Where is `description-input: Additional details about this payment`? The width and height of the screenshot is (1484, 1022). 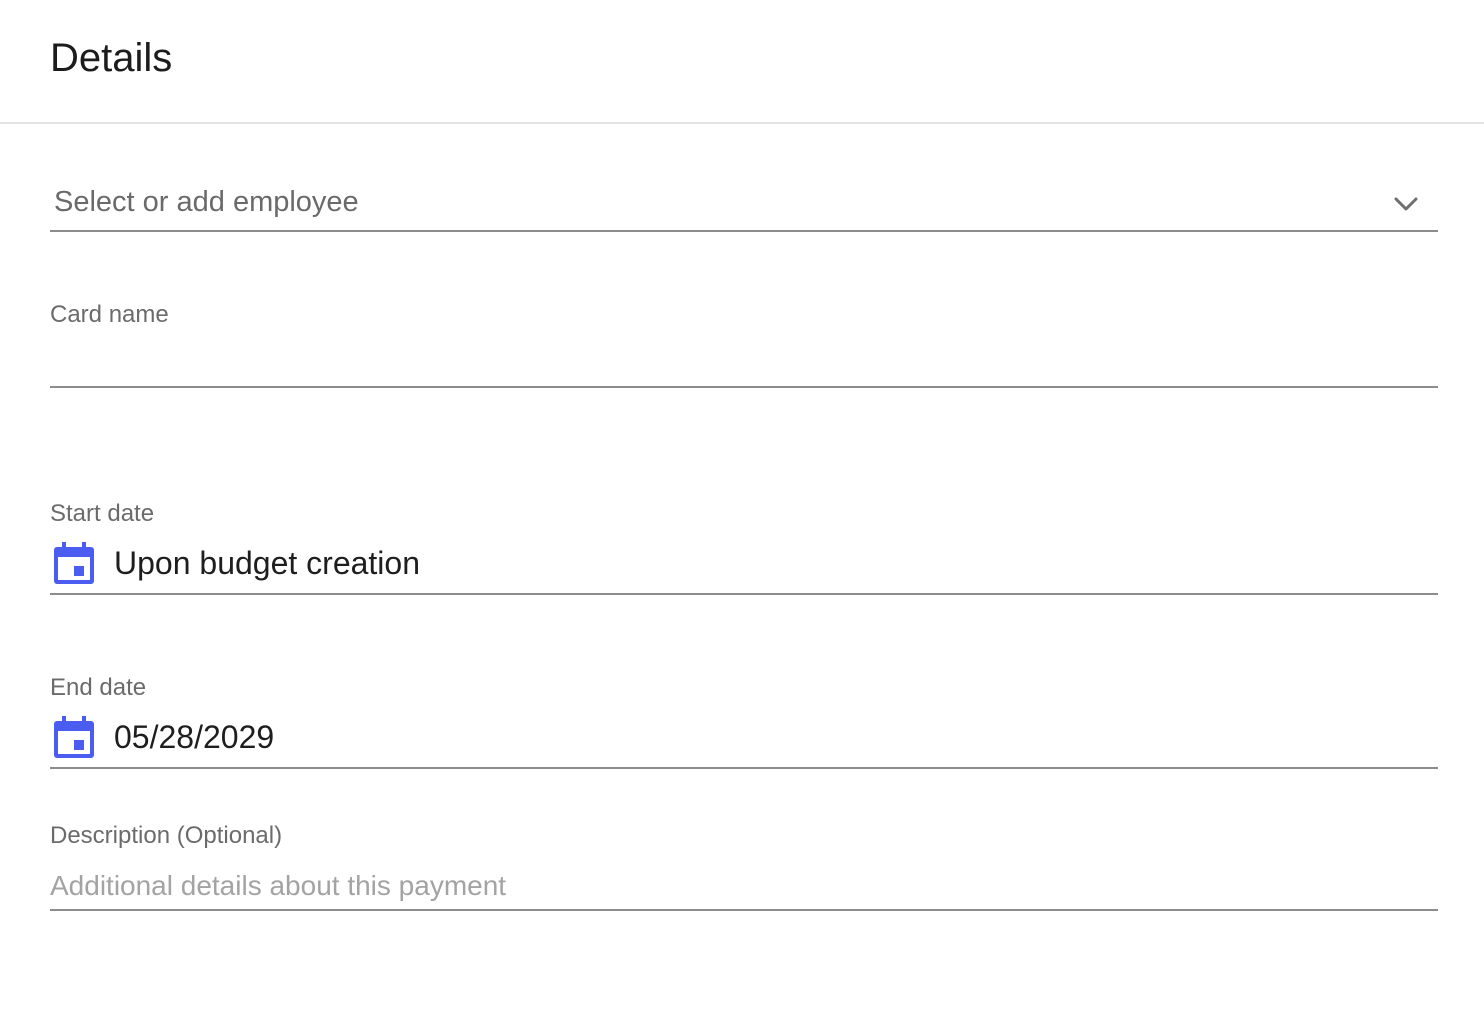
description-input: Additional details about this payment is located at coordinates (278, 886).